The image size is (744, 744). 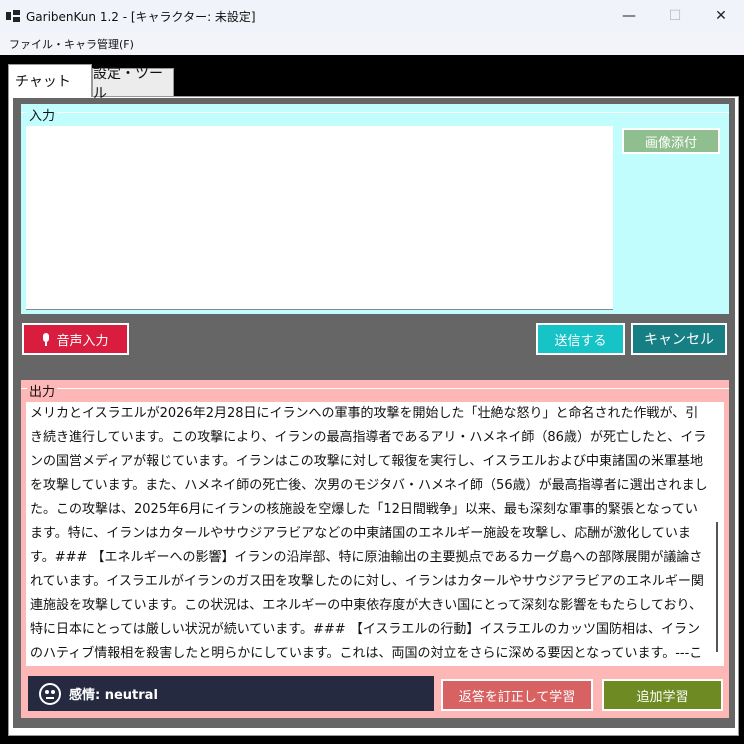 I want to click on voice-input-button: 音声入力, so click(x=75, y=339).